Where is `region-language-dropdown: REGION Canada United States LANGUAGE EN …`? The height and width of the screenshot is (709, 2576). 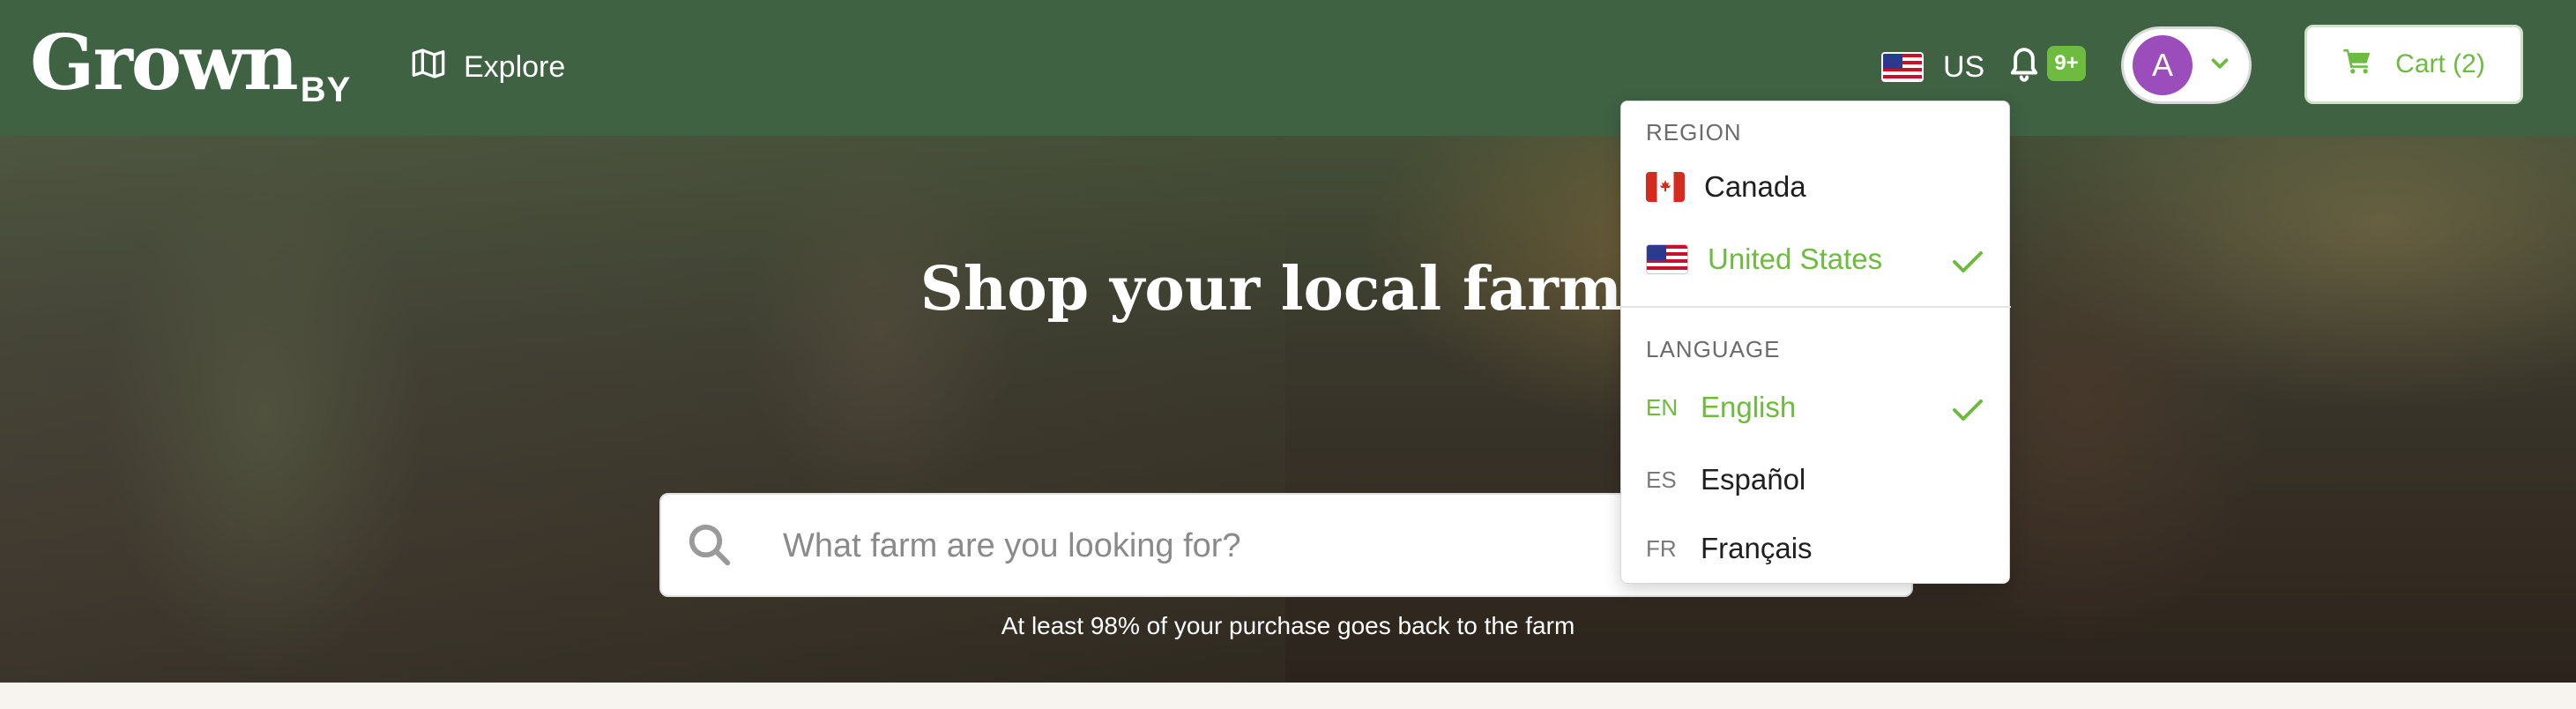
region-language-dropdown: REGION Canada United States LANGUAGE EN … is located at coordinates (1815, 342).